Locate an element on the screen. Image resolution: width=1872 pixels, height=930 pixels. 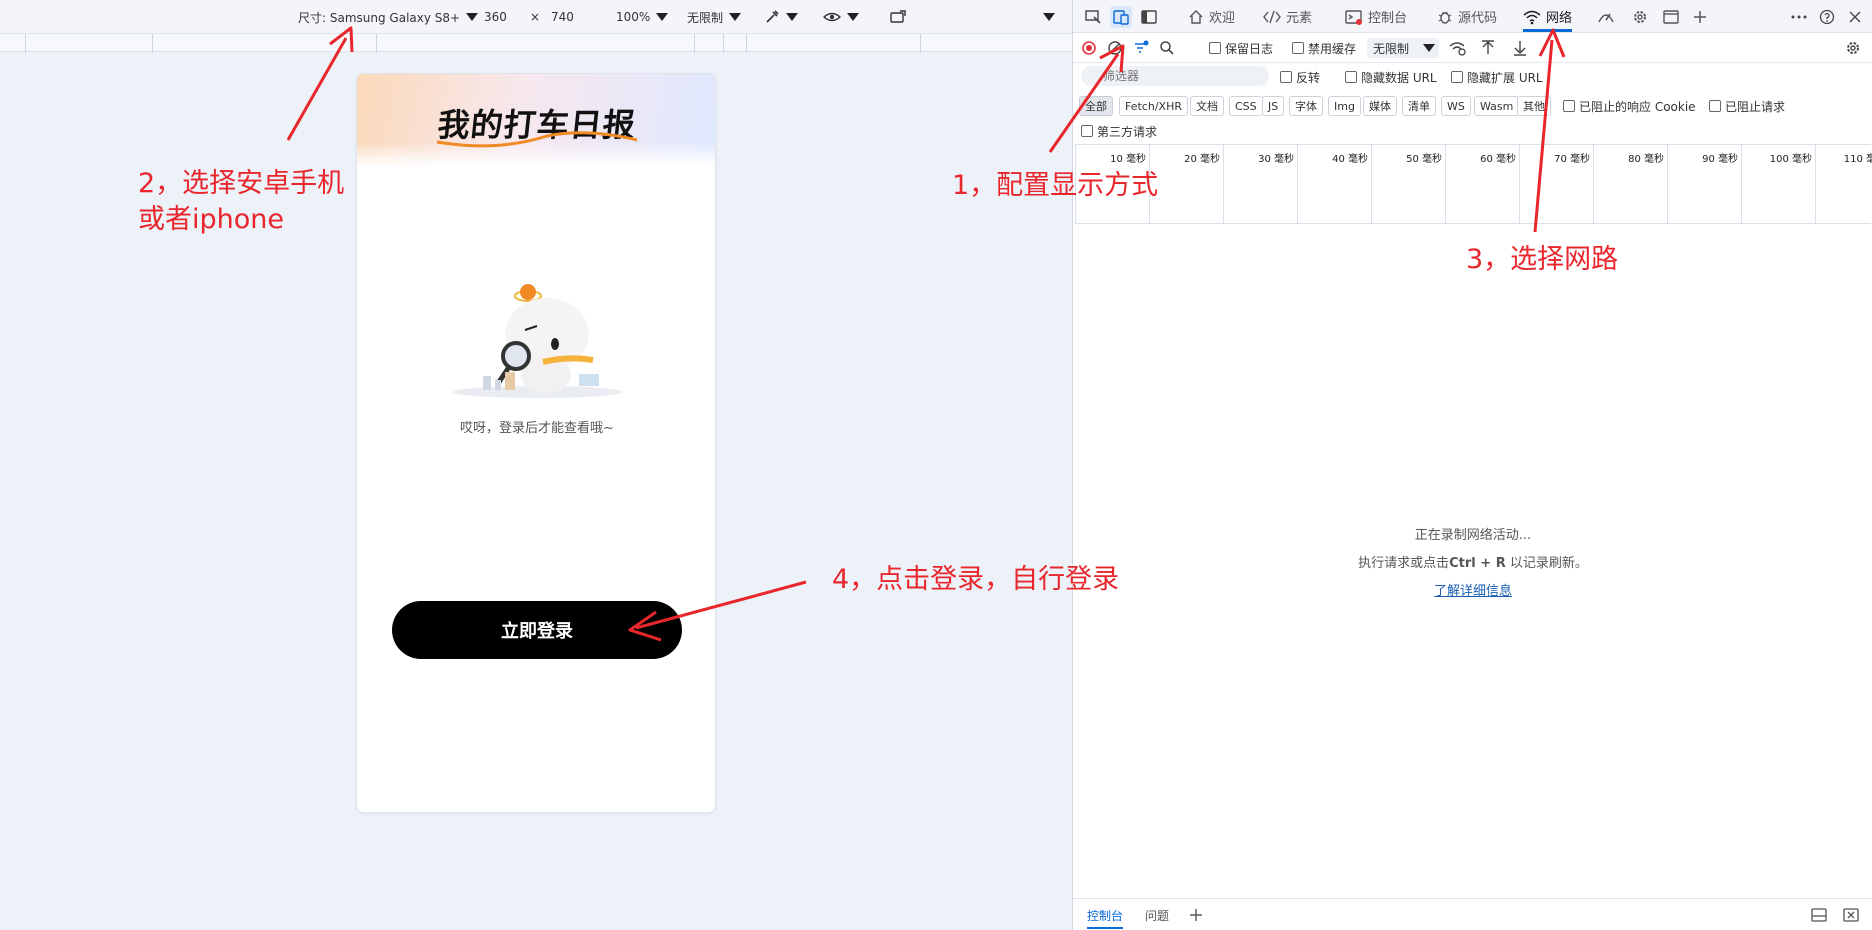
hide-data-urls-checkbox: 隐藏数据 URL is located at coordinates (1391, 77).